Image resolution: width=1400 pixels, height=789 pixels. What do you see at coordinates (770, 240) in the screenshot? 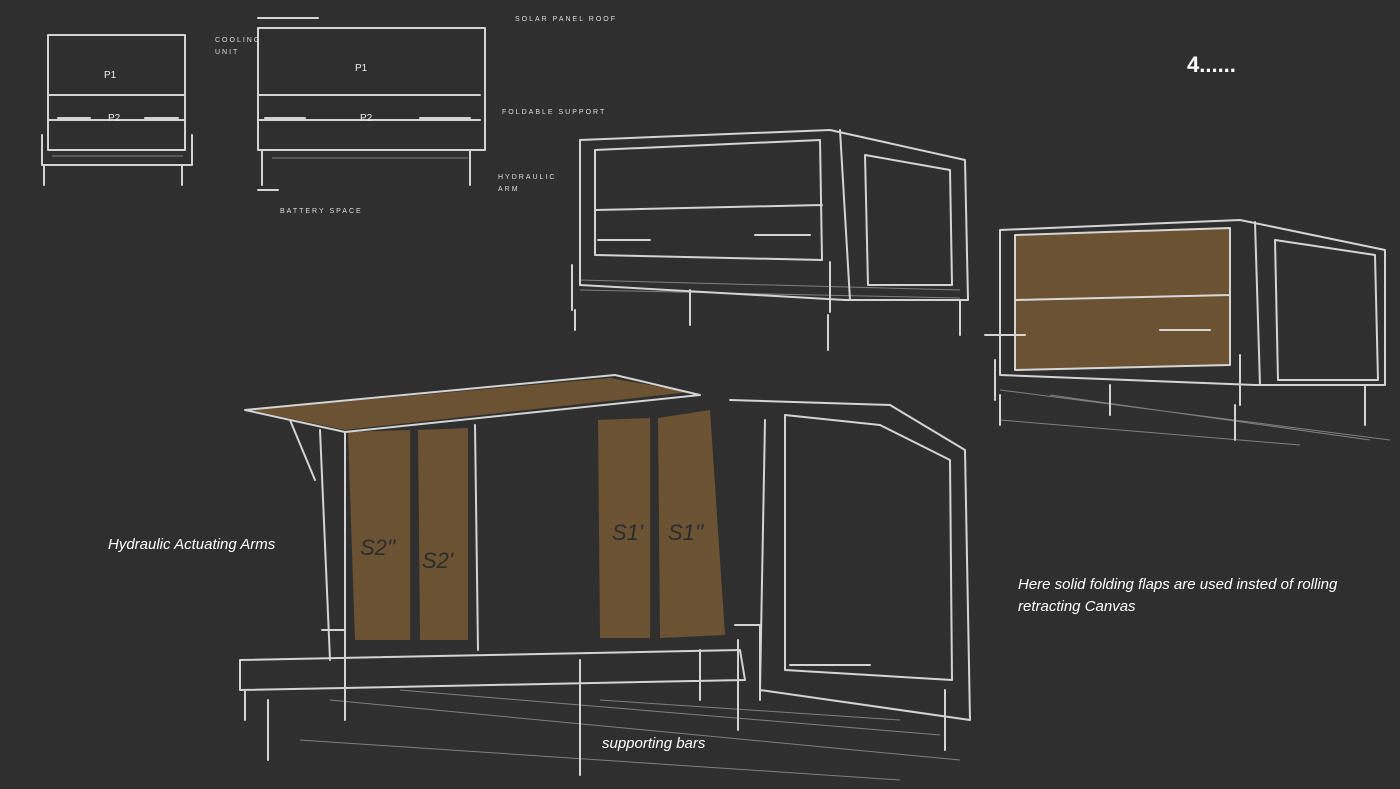
I see `closed-perspective-sketch` at bounding box center [770, 240].